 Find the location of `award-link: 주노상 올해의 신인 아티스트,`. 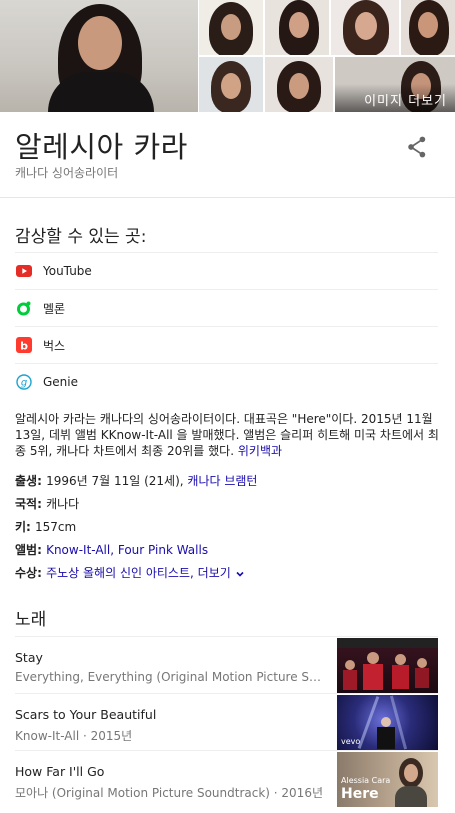

award-link: 주노상 올해의 신인 아티스트, is located at coordinates (120, 573).